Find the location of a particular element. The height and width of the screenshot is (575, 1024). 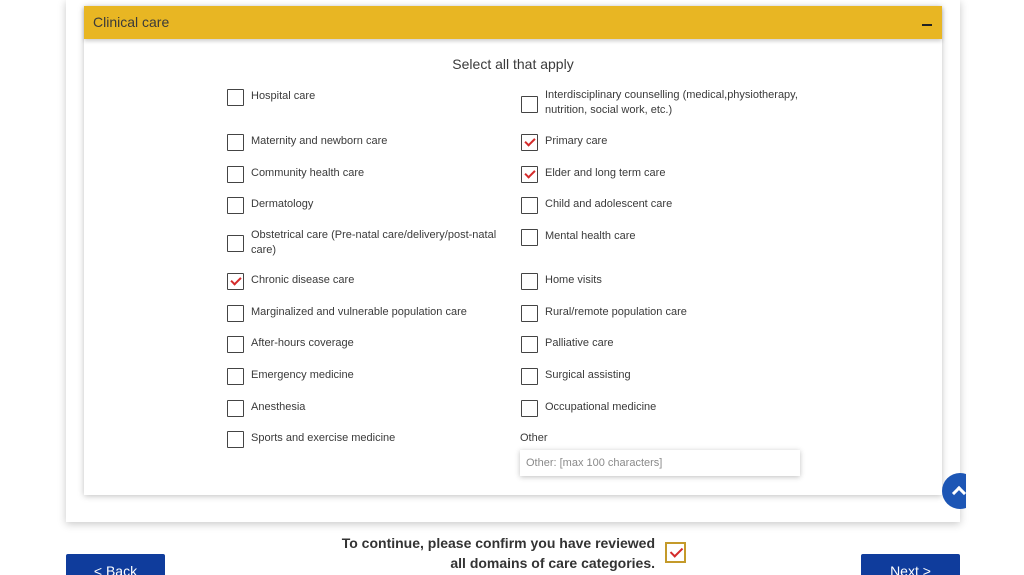

option-label: Sports and exercise medicine is located at coordinates (323, 438).